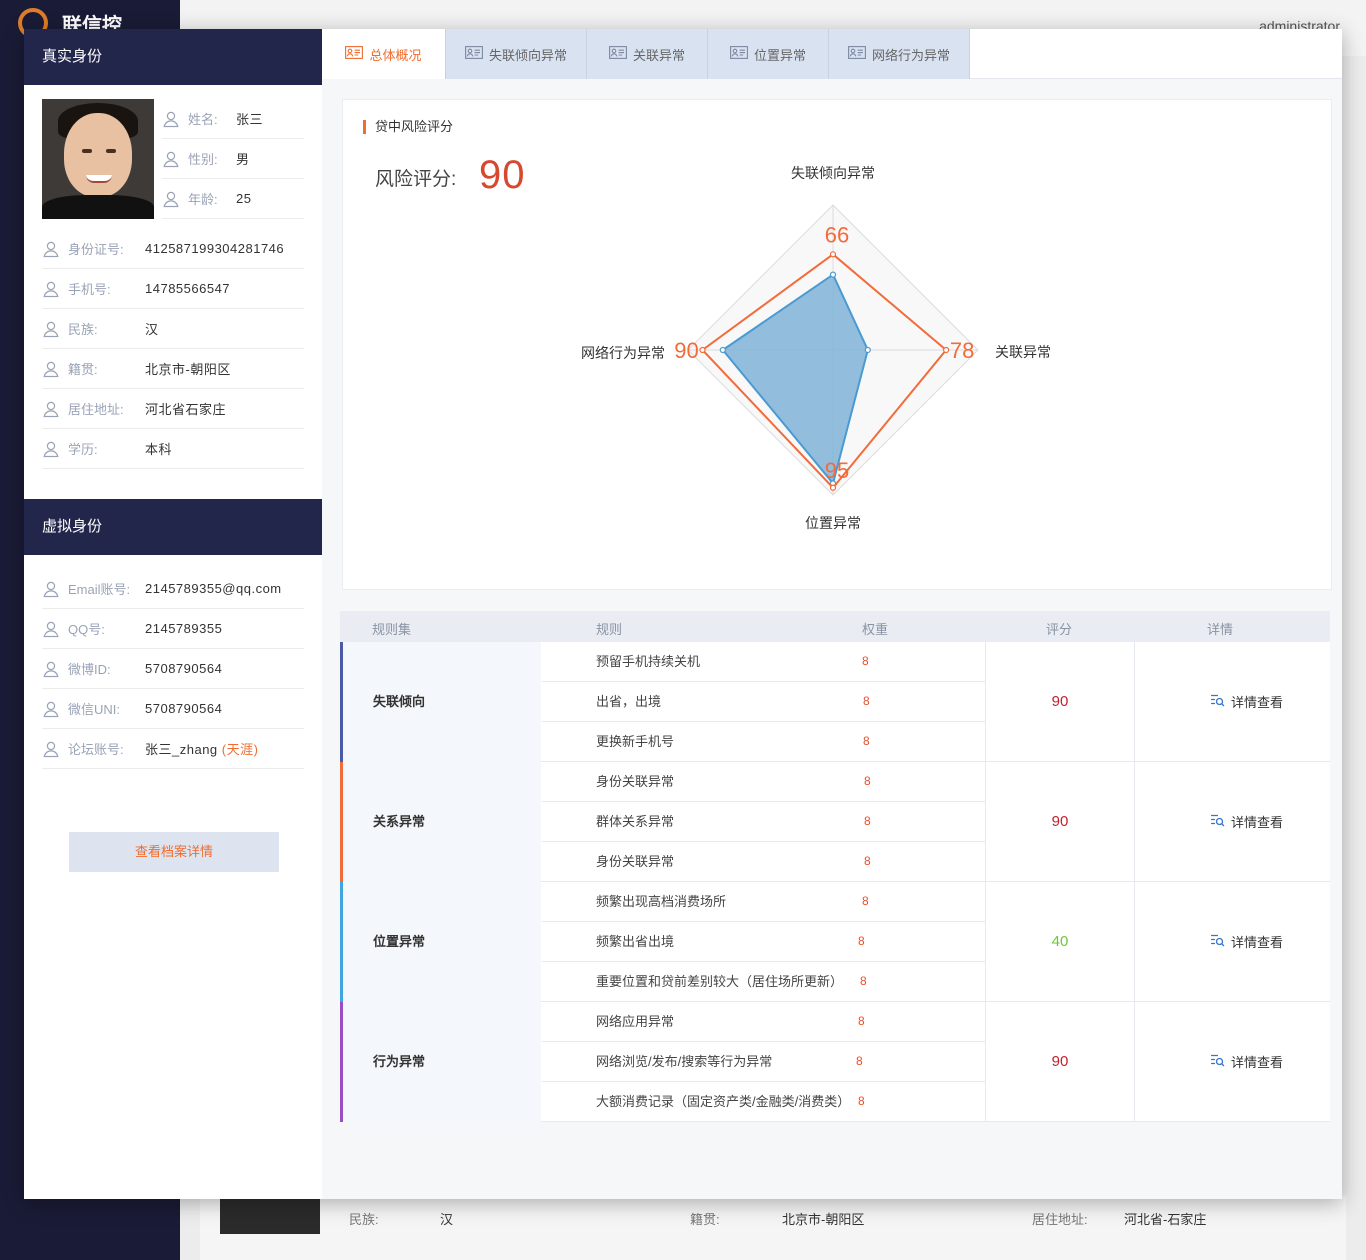  I want to click on real-field-0: 身份证号: 412587199304281746, so click(173, 249).